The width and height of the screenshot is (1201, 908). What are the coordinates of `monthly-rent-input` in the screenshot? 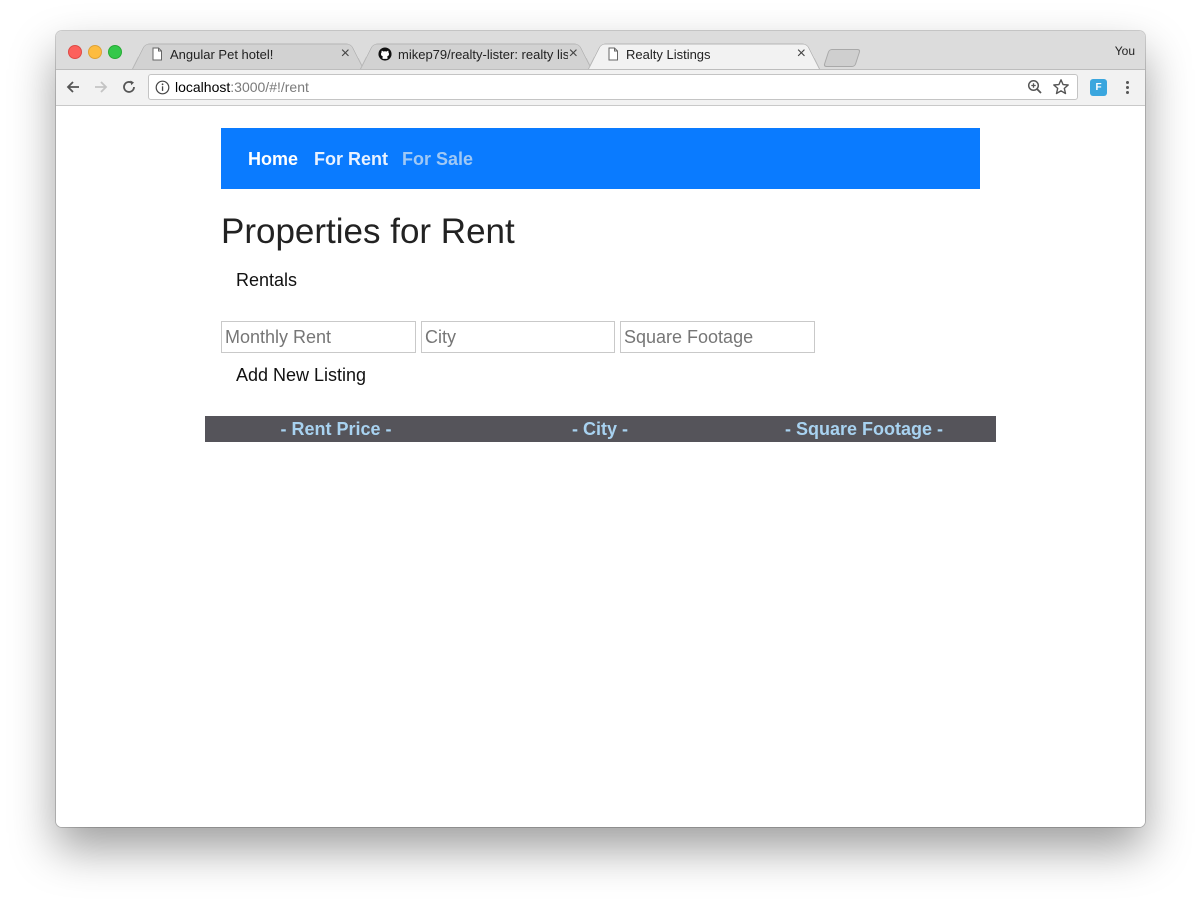 It's located at (318, 337).